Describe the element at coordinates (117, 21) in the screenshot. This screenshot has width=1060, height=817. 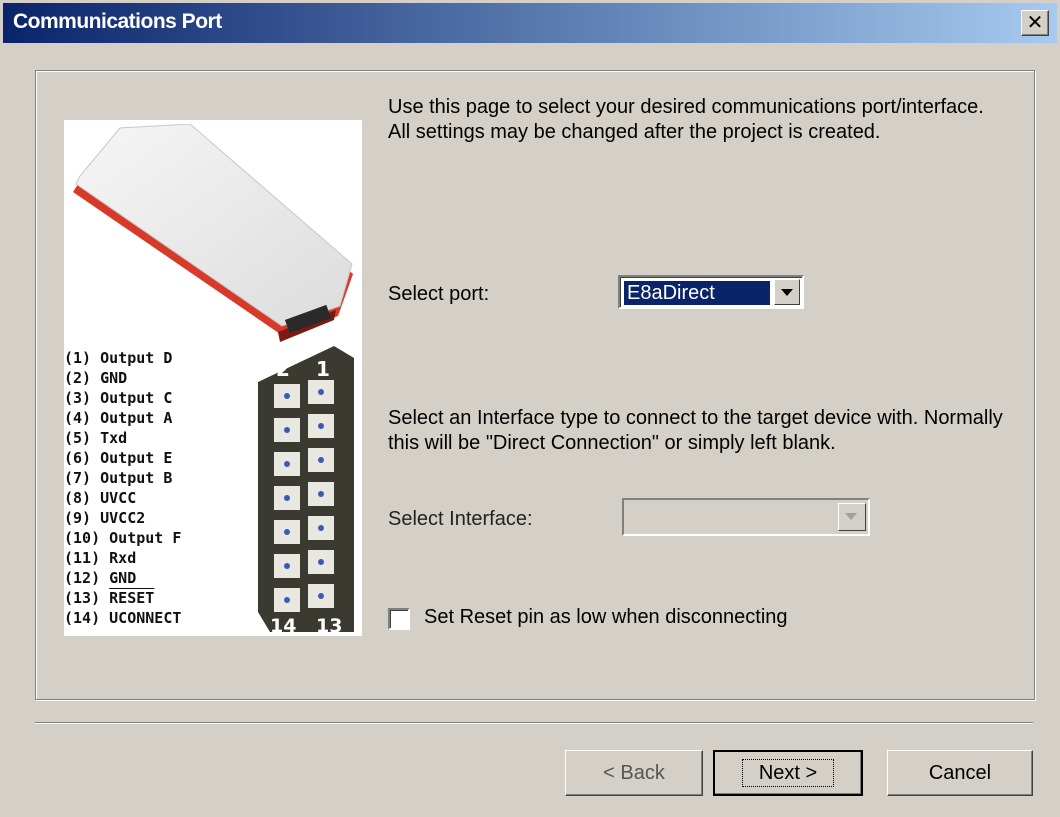
I see `window-title: Communications Port` at that location.